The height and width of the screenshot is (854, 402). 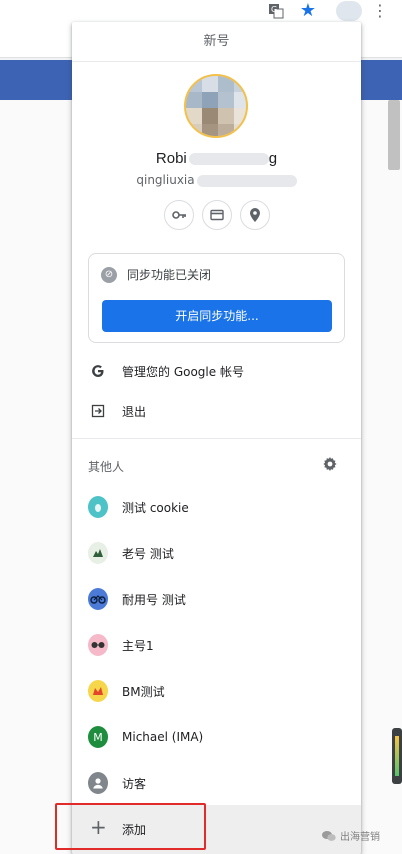 I want to click on translate-icon: G, so click(x=276, y=11).